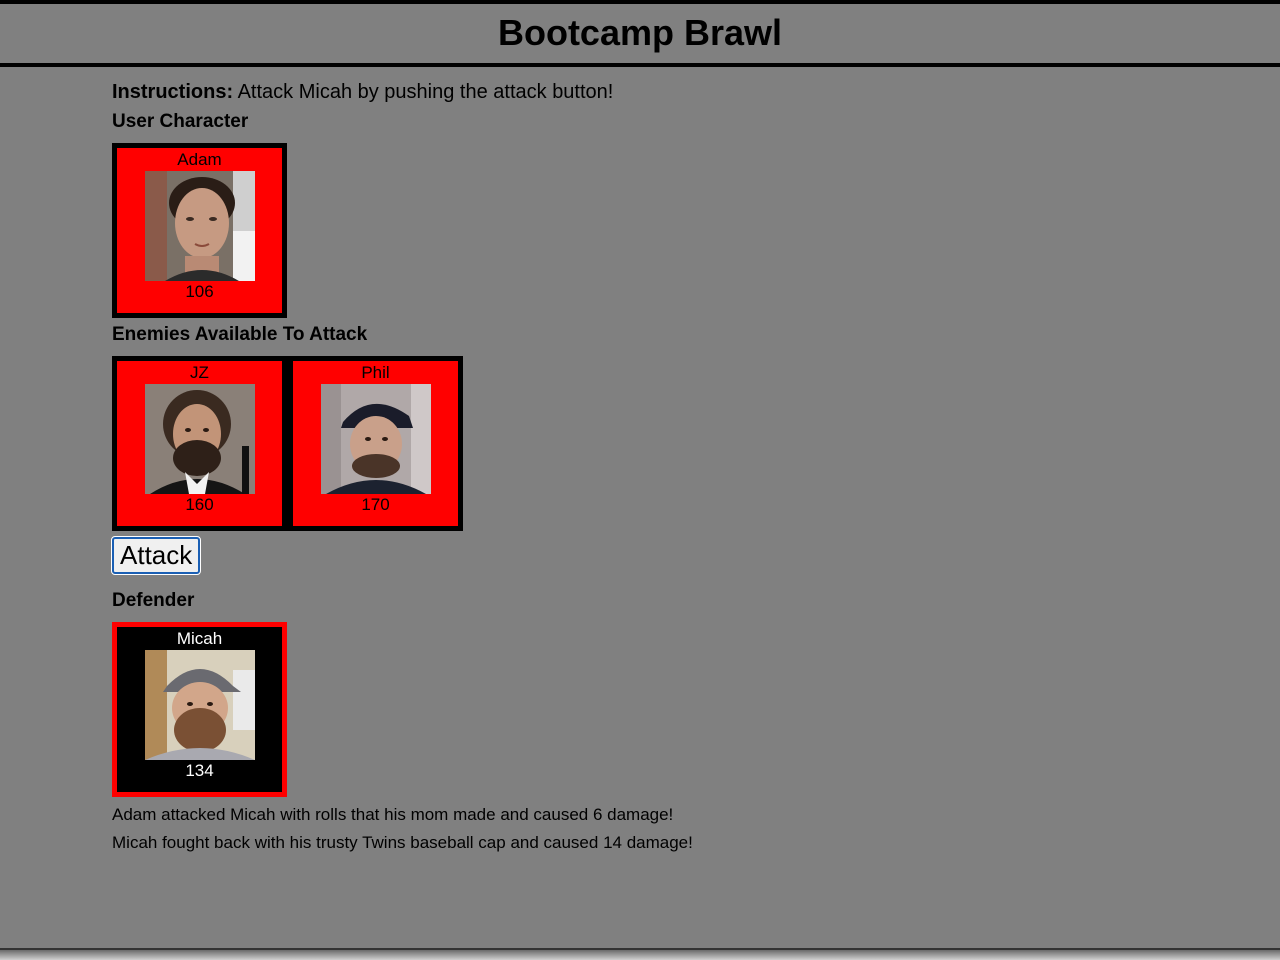 The image size is (1280, 960). Describe the element at coordinates (156, 555) in the screenshot. I see `attack-button: Attack` at that location.